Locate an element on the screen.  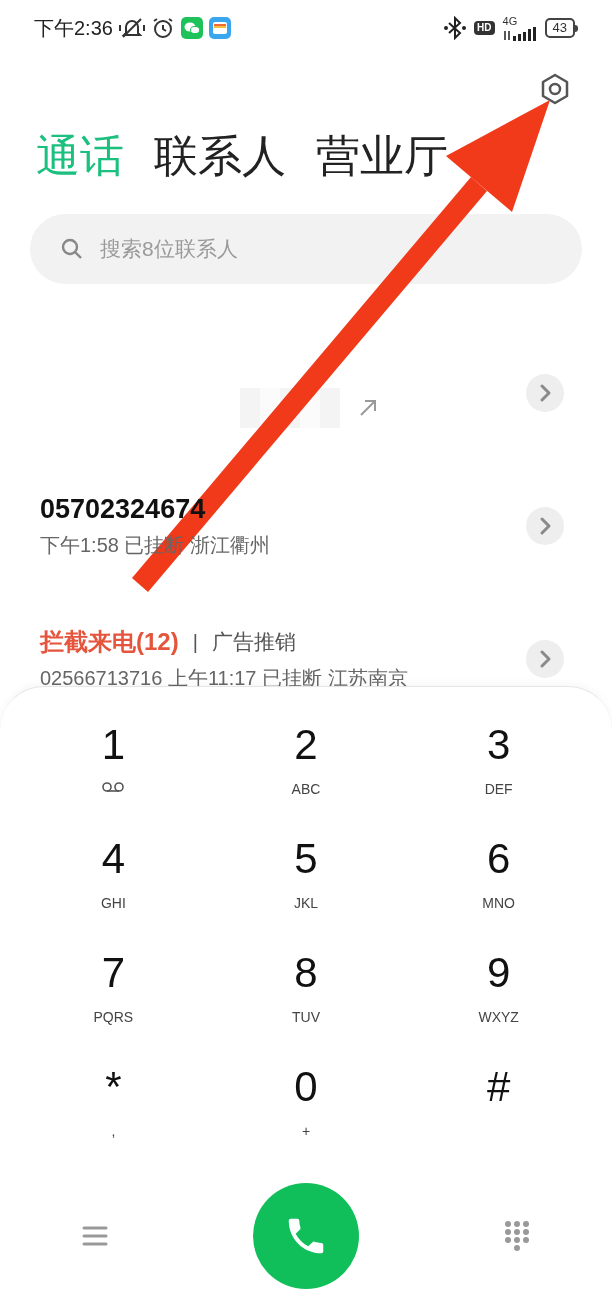
mute-bell-icon is located at coordinates (131, 28).